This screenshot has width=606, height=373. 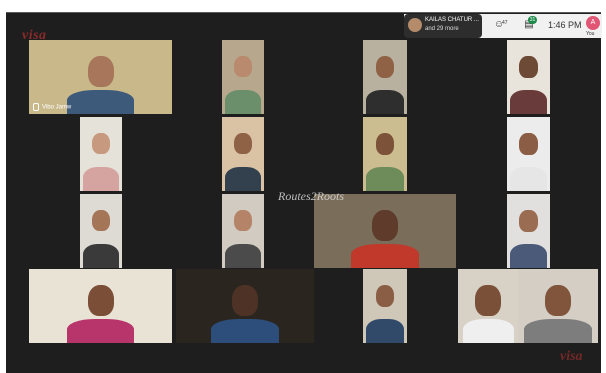 I want to click on self-label: You, so click(x=590, y=34).